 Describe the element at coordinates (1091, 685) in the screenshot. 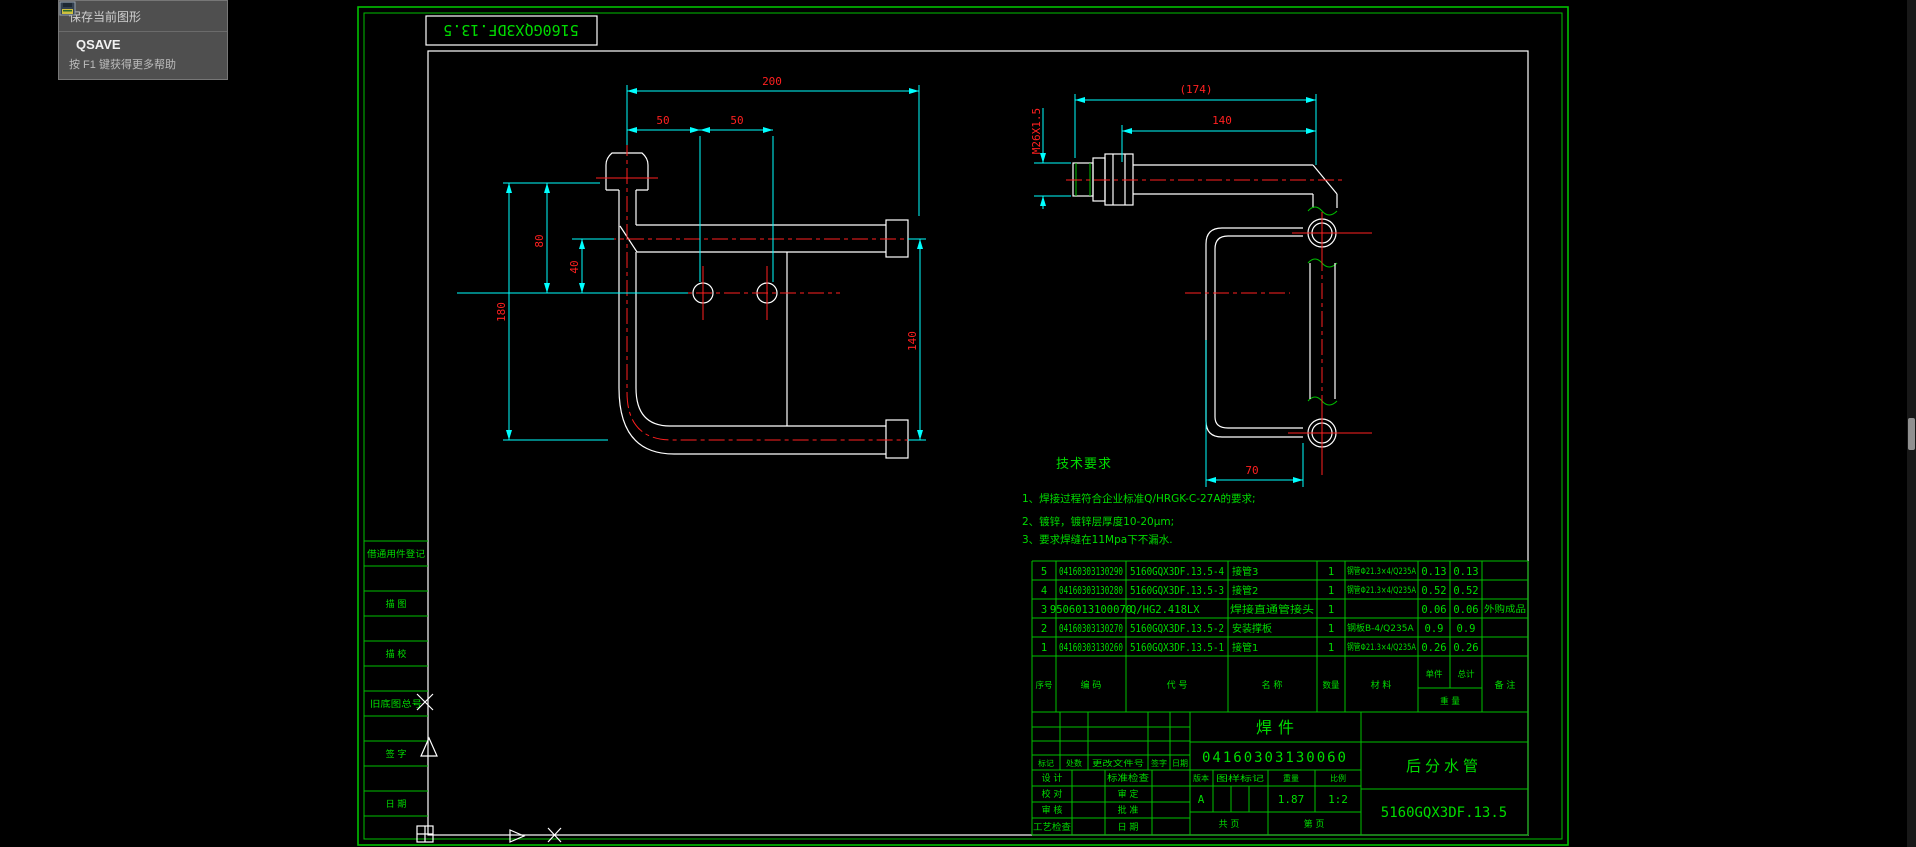

I see `col-header-code: 编 码` at that location.